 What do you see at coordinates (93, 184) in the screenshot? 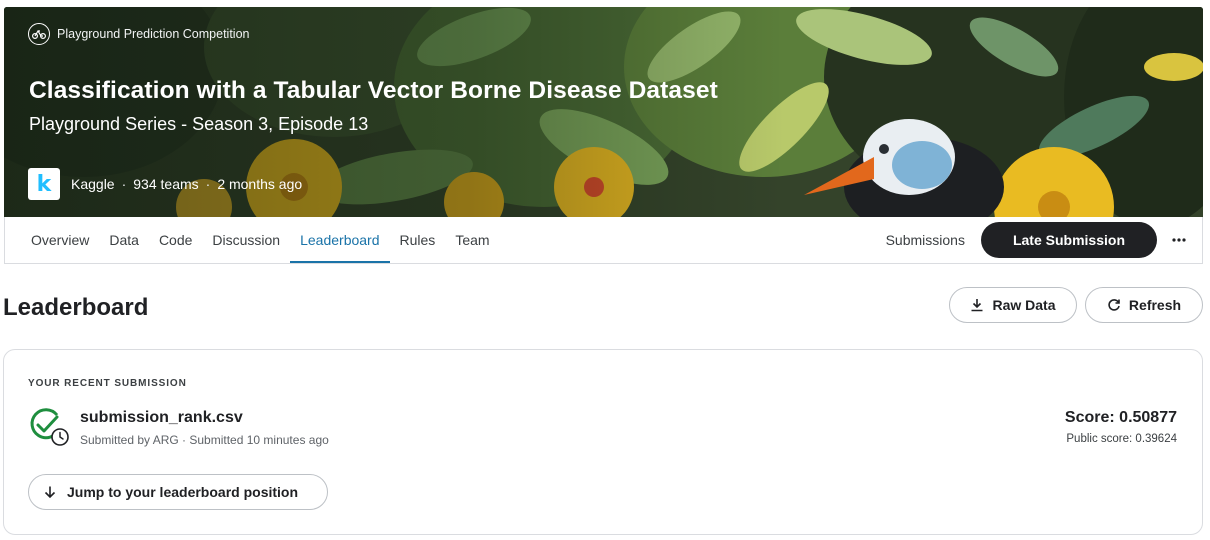
I see `host-name: Kaggle` at bounding box center [93, 184].